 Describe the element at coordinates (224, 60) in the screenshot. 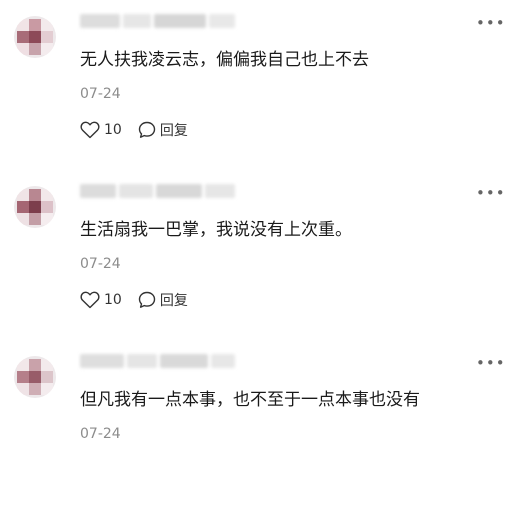

I see `comment-text: 无人扶我凌云志，偏偏我自己也上不去` at that location.